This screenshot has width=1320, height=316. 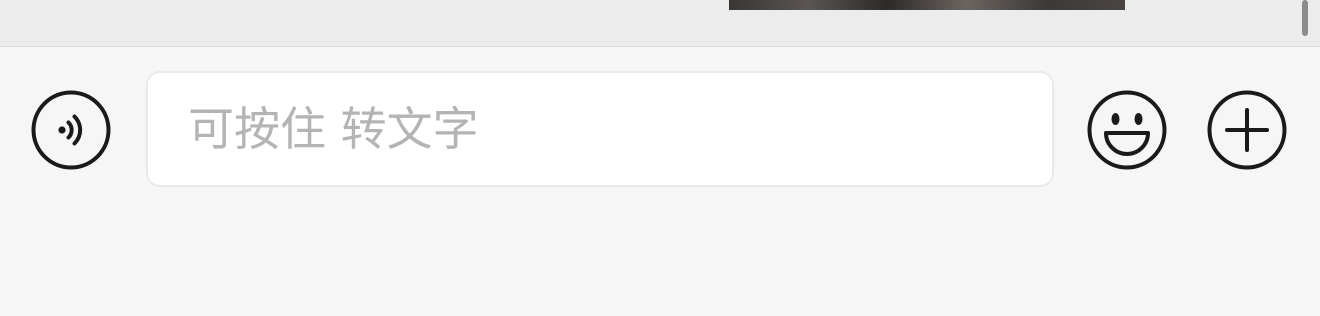 What do you see at coordinates (1305, 18) in the screenshot?
I see `chat-scrollbar` at bounding box center [1305, 18].